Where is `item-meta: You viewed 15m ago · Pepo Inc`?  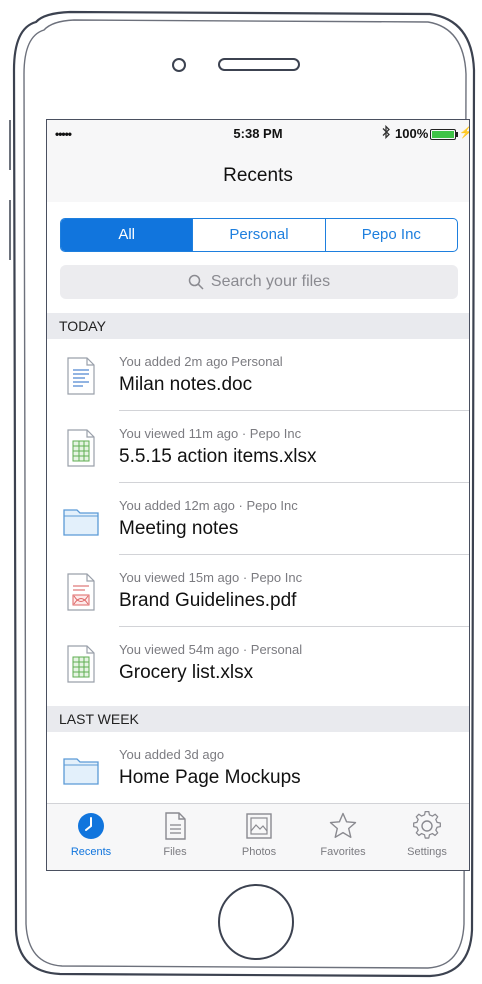
item-meta: You viewed 15m ago · Pepo Inc is located at coordinates (211, 577).